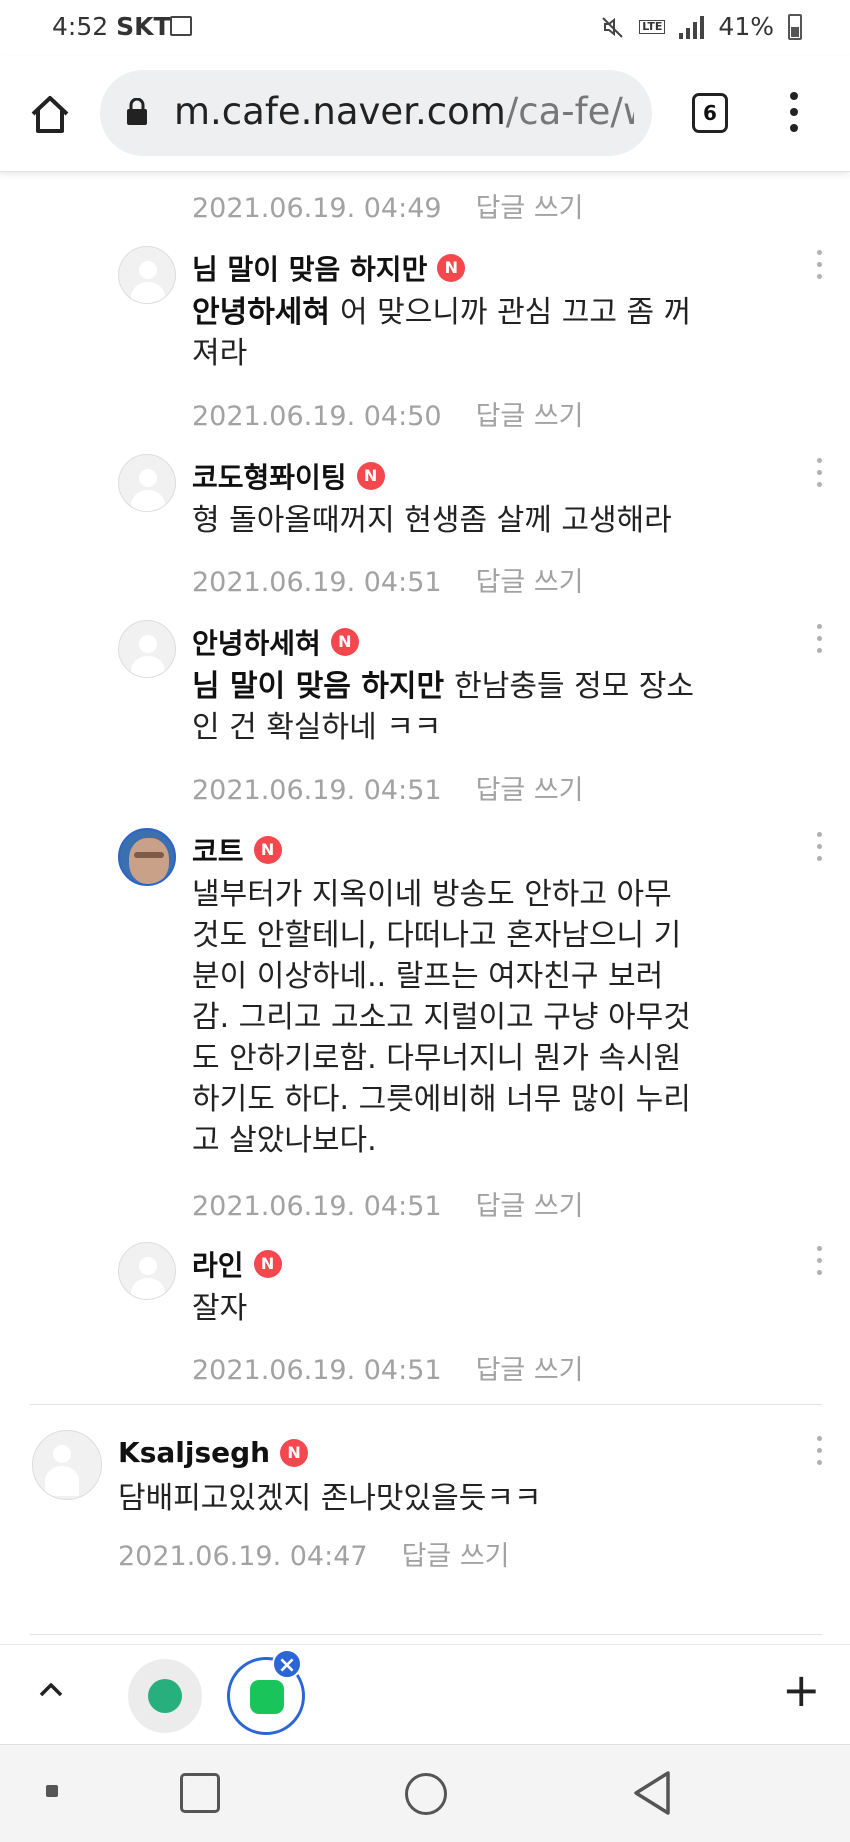 This screenshot has width=850, height=1842. I want to click on home-icon, so click(50, 114).